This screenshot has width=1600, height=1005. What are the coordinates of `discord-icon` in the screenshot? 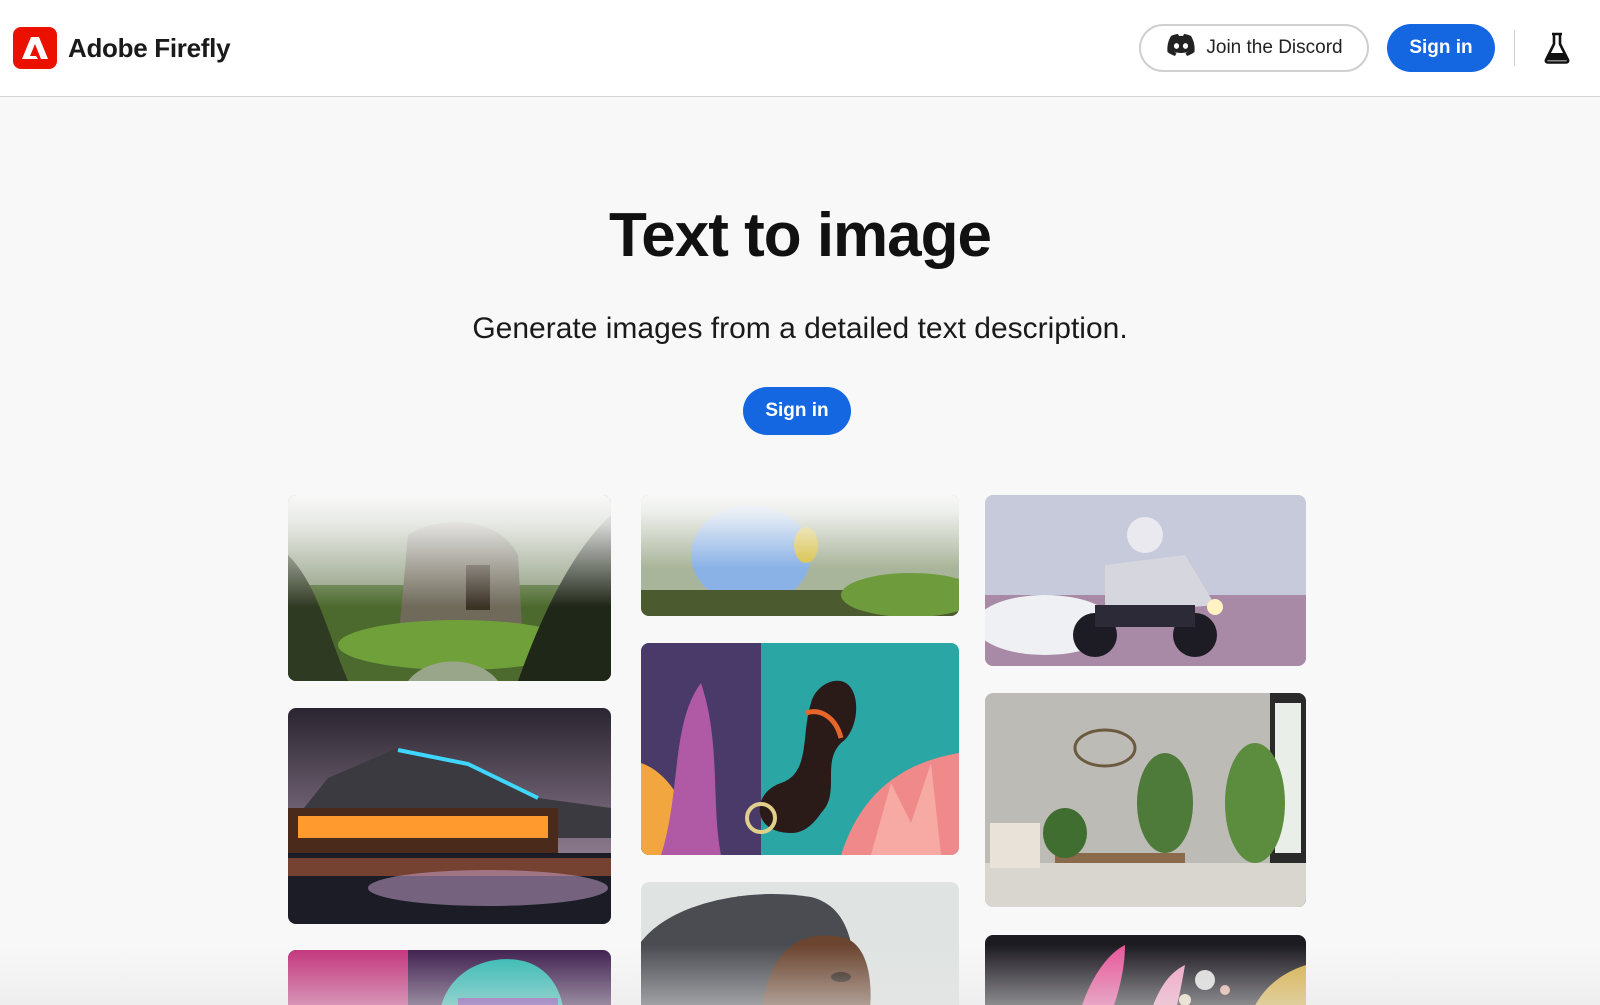 It's located at (1181, 48).